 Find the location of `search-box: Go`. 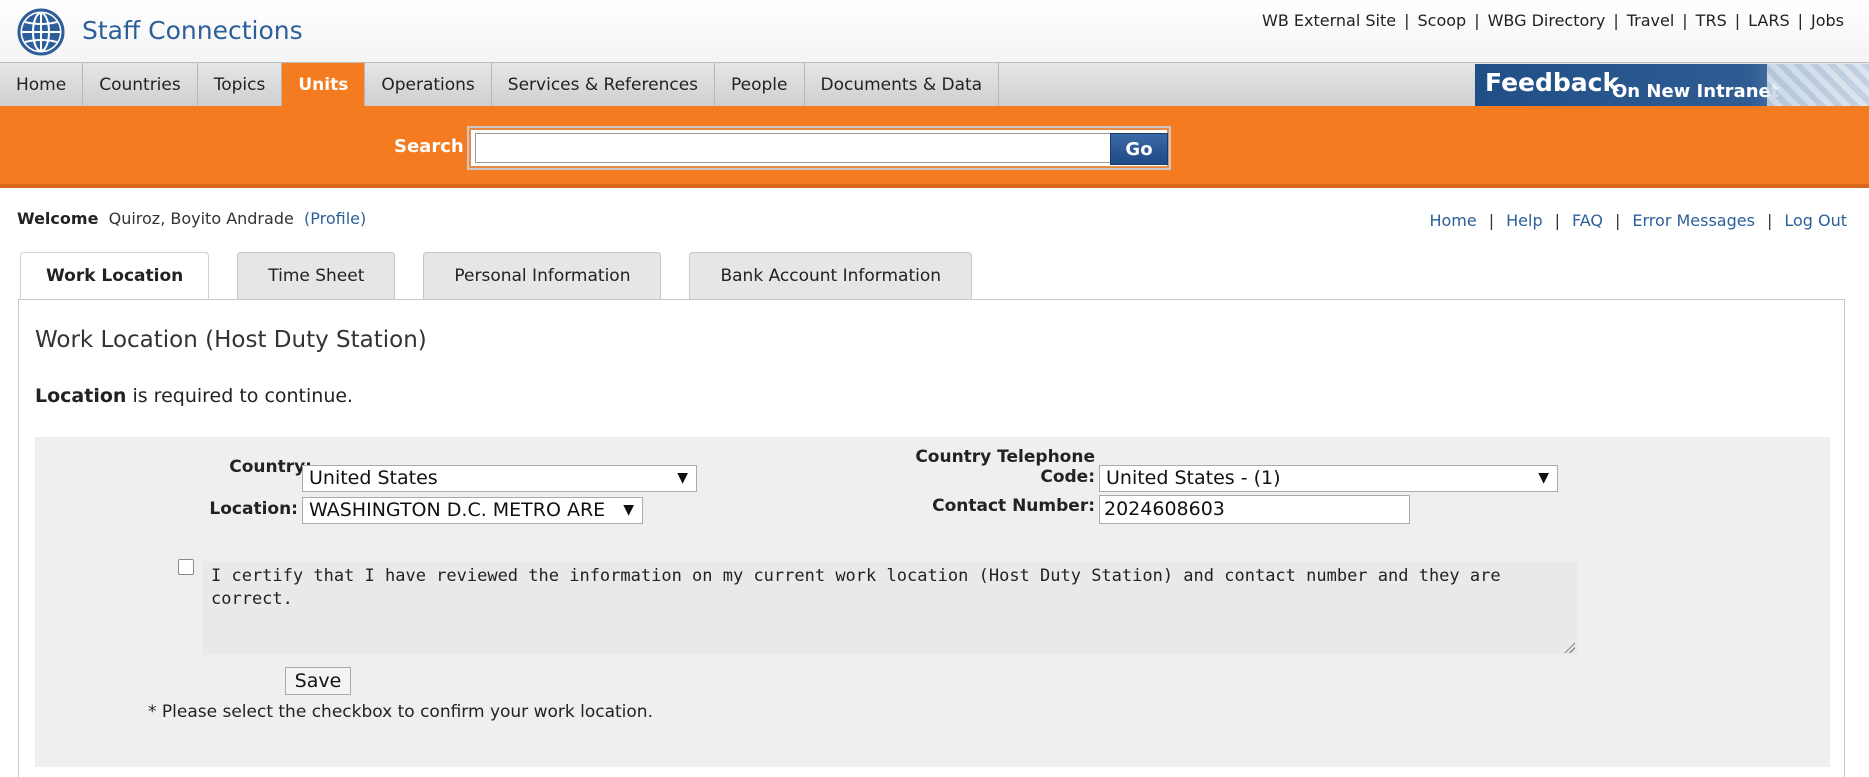

search-box: Go is located at coordinates (819, 148).